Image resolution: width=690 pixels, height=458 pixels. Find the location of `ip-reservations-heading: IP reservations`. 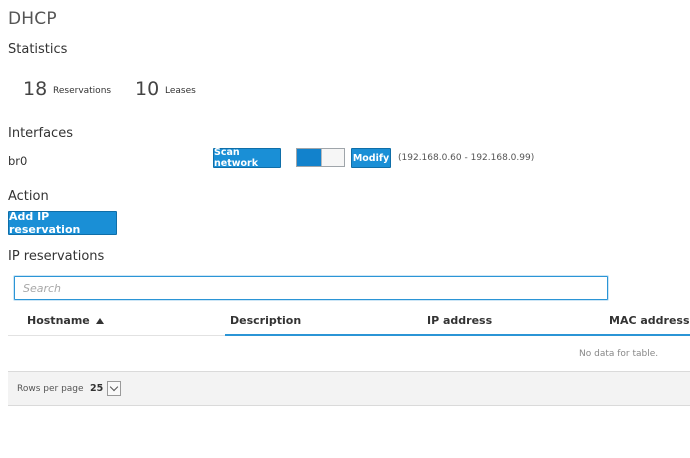

ip-reservations-heading: IP reservations is located at coordinates (56, 256).